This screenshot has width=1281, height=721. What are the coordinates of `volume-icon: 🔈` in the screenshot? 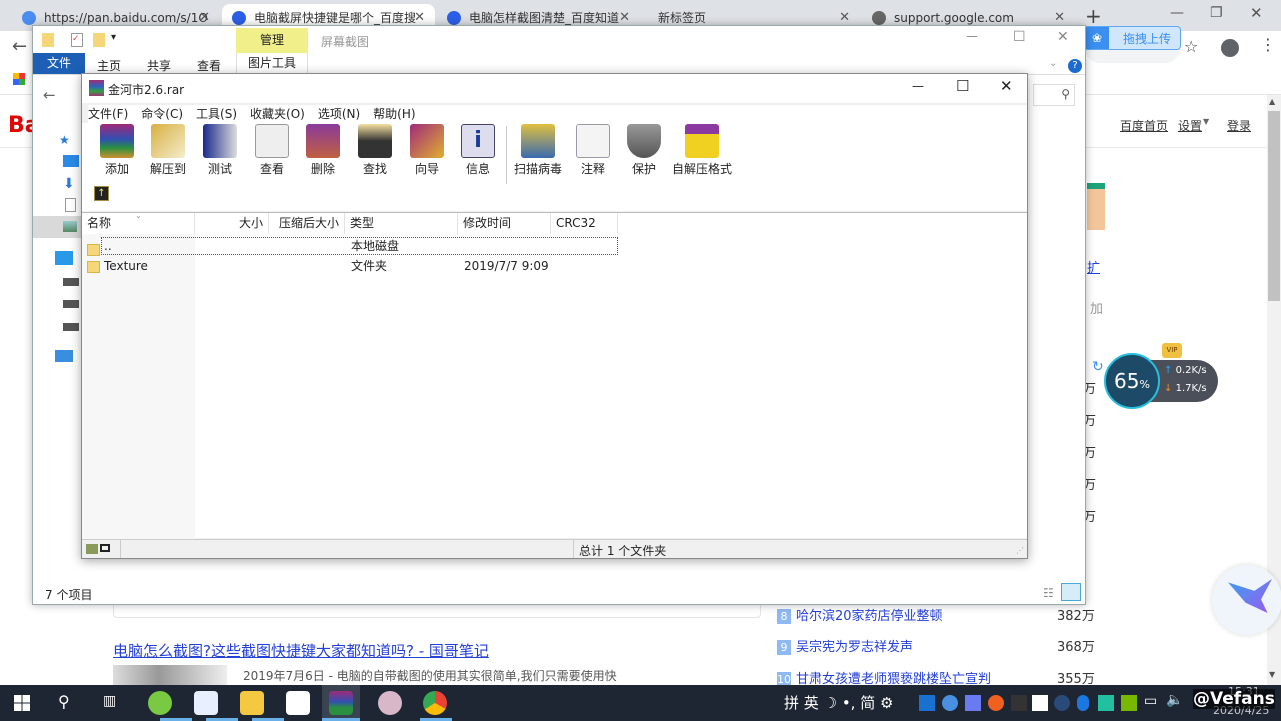 It's located at (1174, 700).